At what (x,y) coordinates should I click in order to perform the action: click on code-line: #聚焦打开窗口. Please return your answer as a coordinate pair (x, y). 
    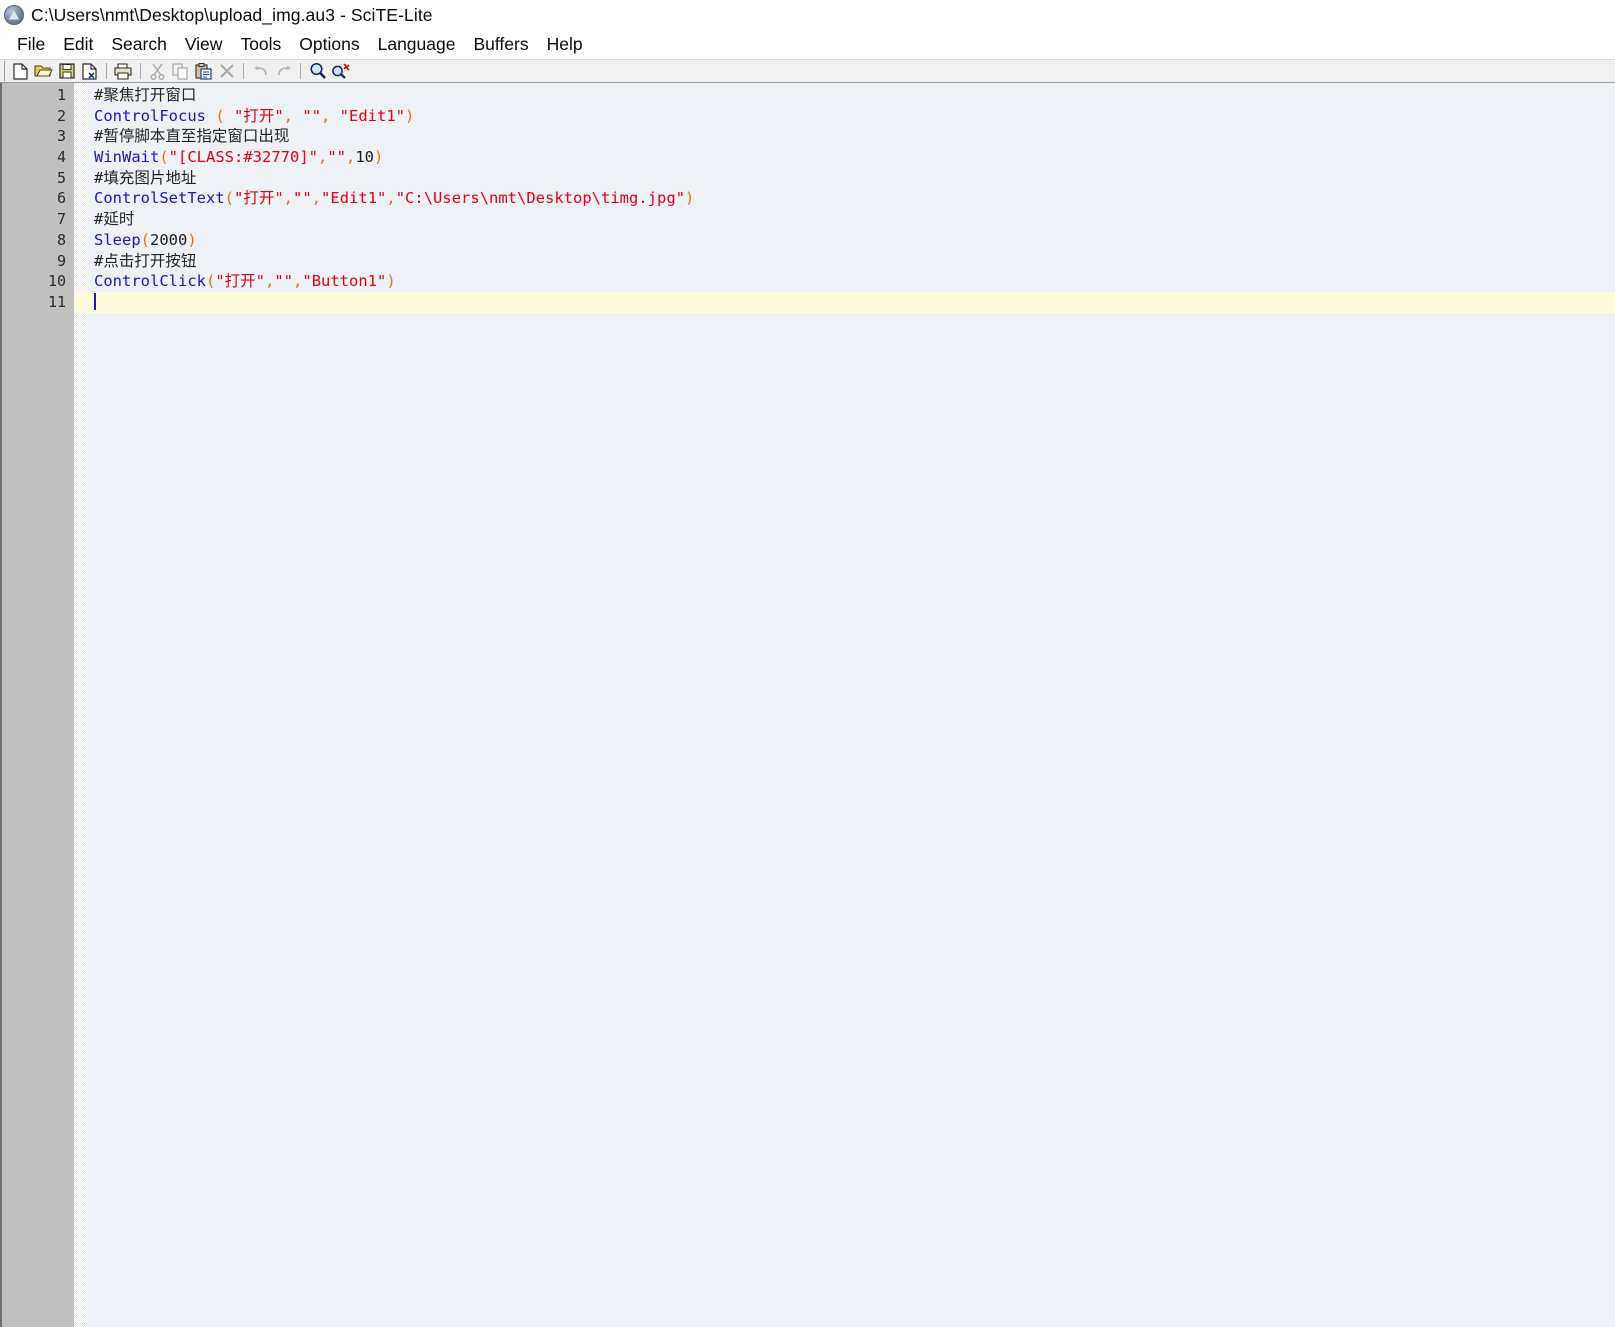
    Looking at the image, I should click on (851, 95).